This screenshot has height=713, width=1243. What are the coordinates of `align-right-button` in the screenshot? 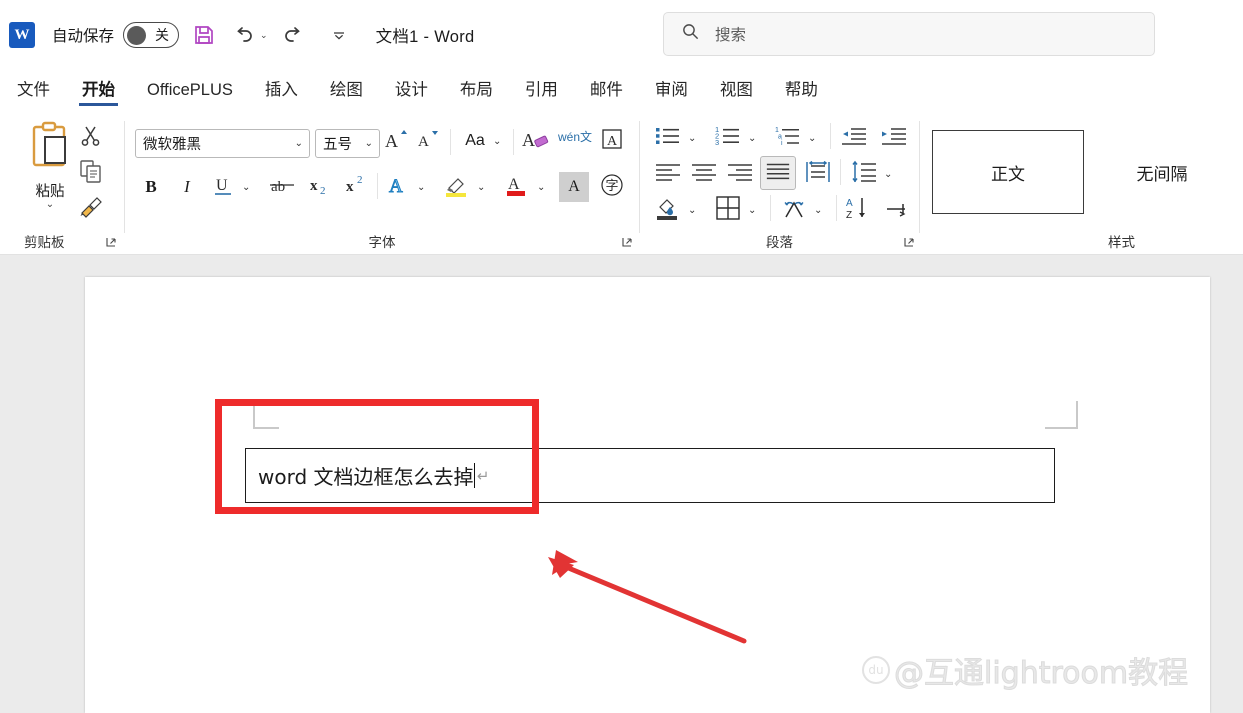 It's located at (740, 174).